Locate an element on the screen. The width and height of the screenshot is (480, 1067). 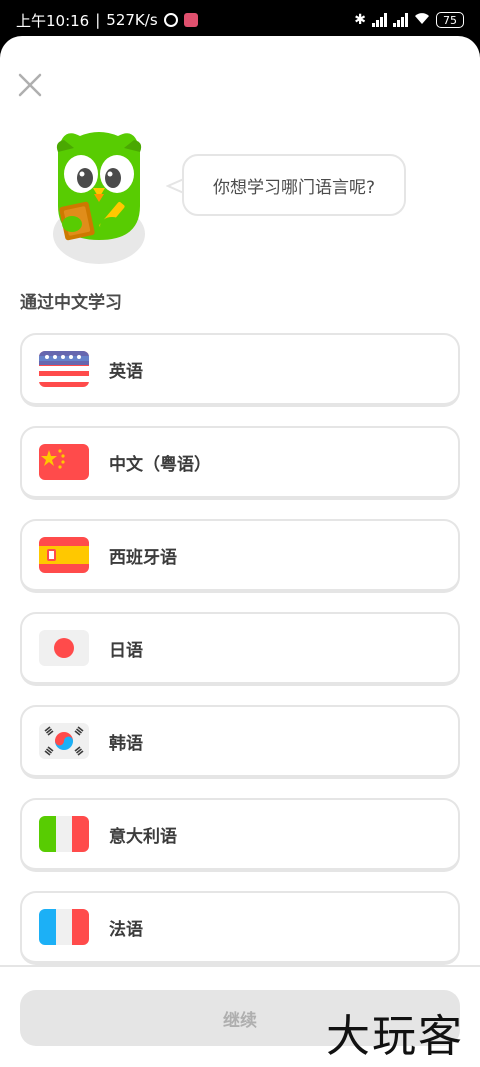
france-flag-icon is located at coordinates (64, 927).